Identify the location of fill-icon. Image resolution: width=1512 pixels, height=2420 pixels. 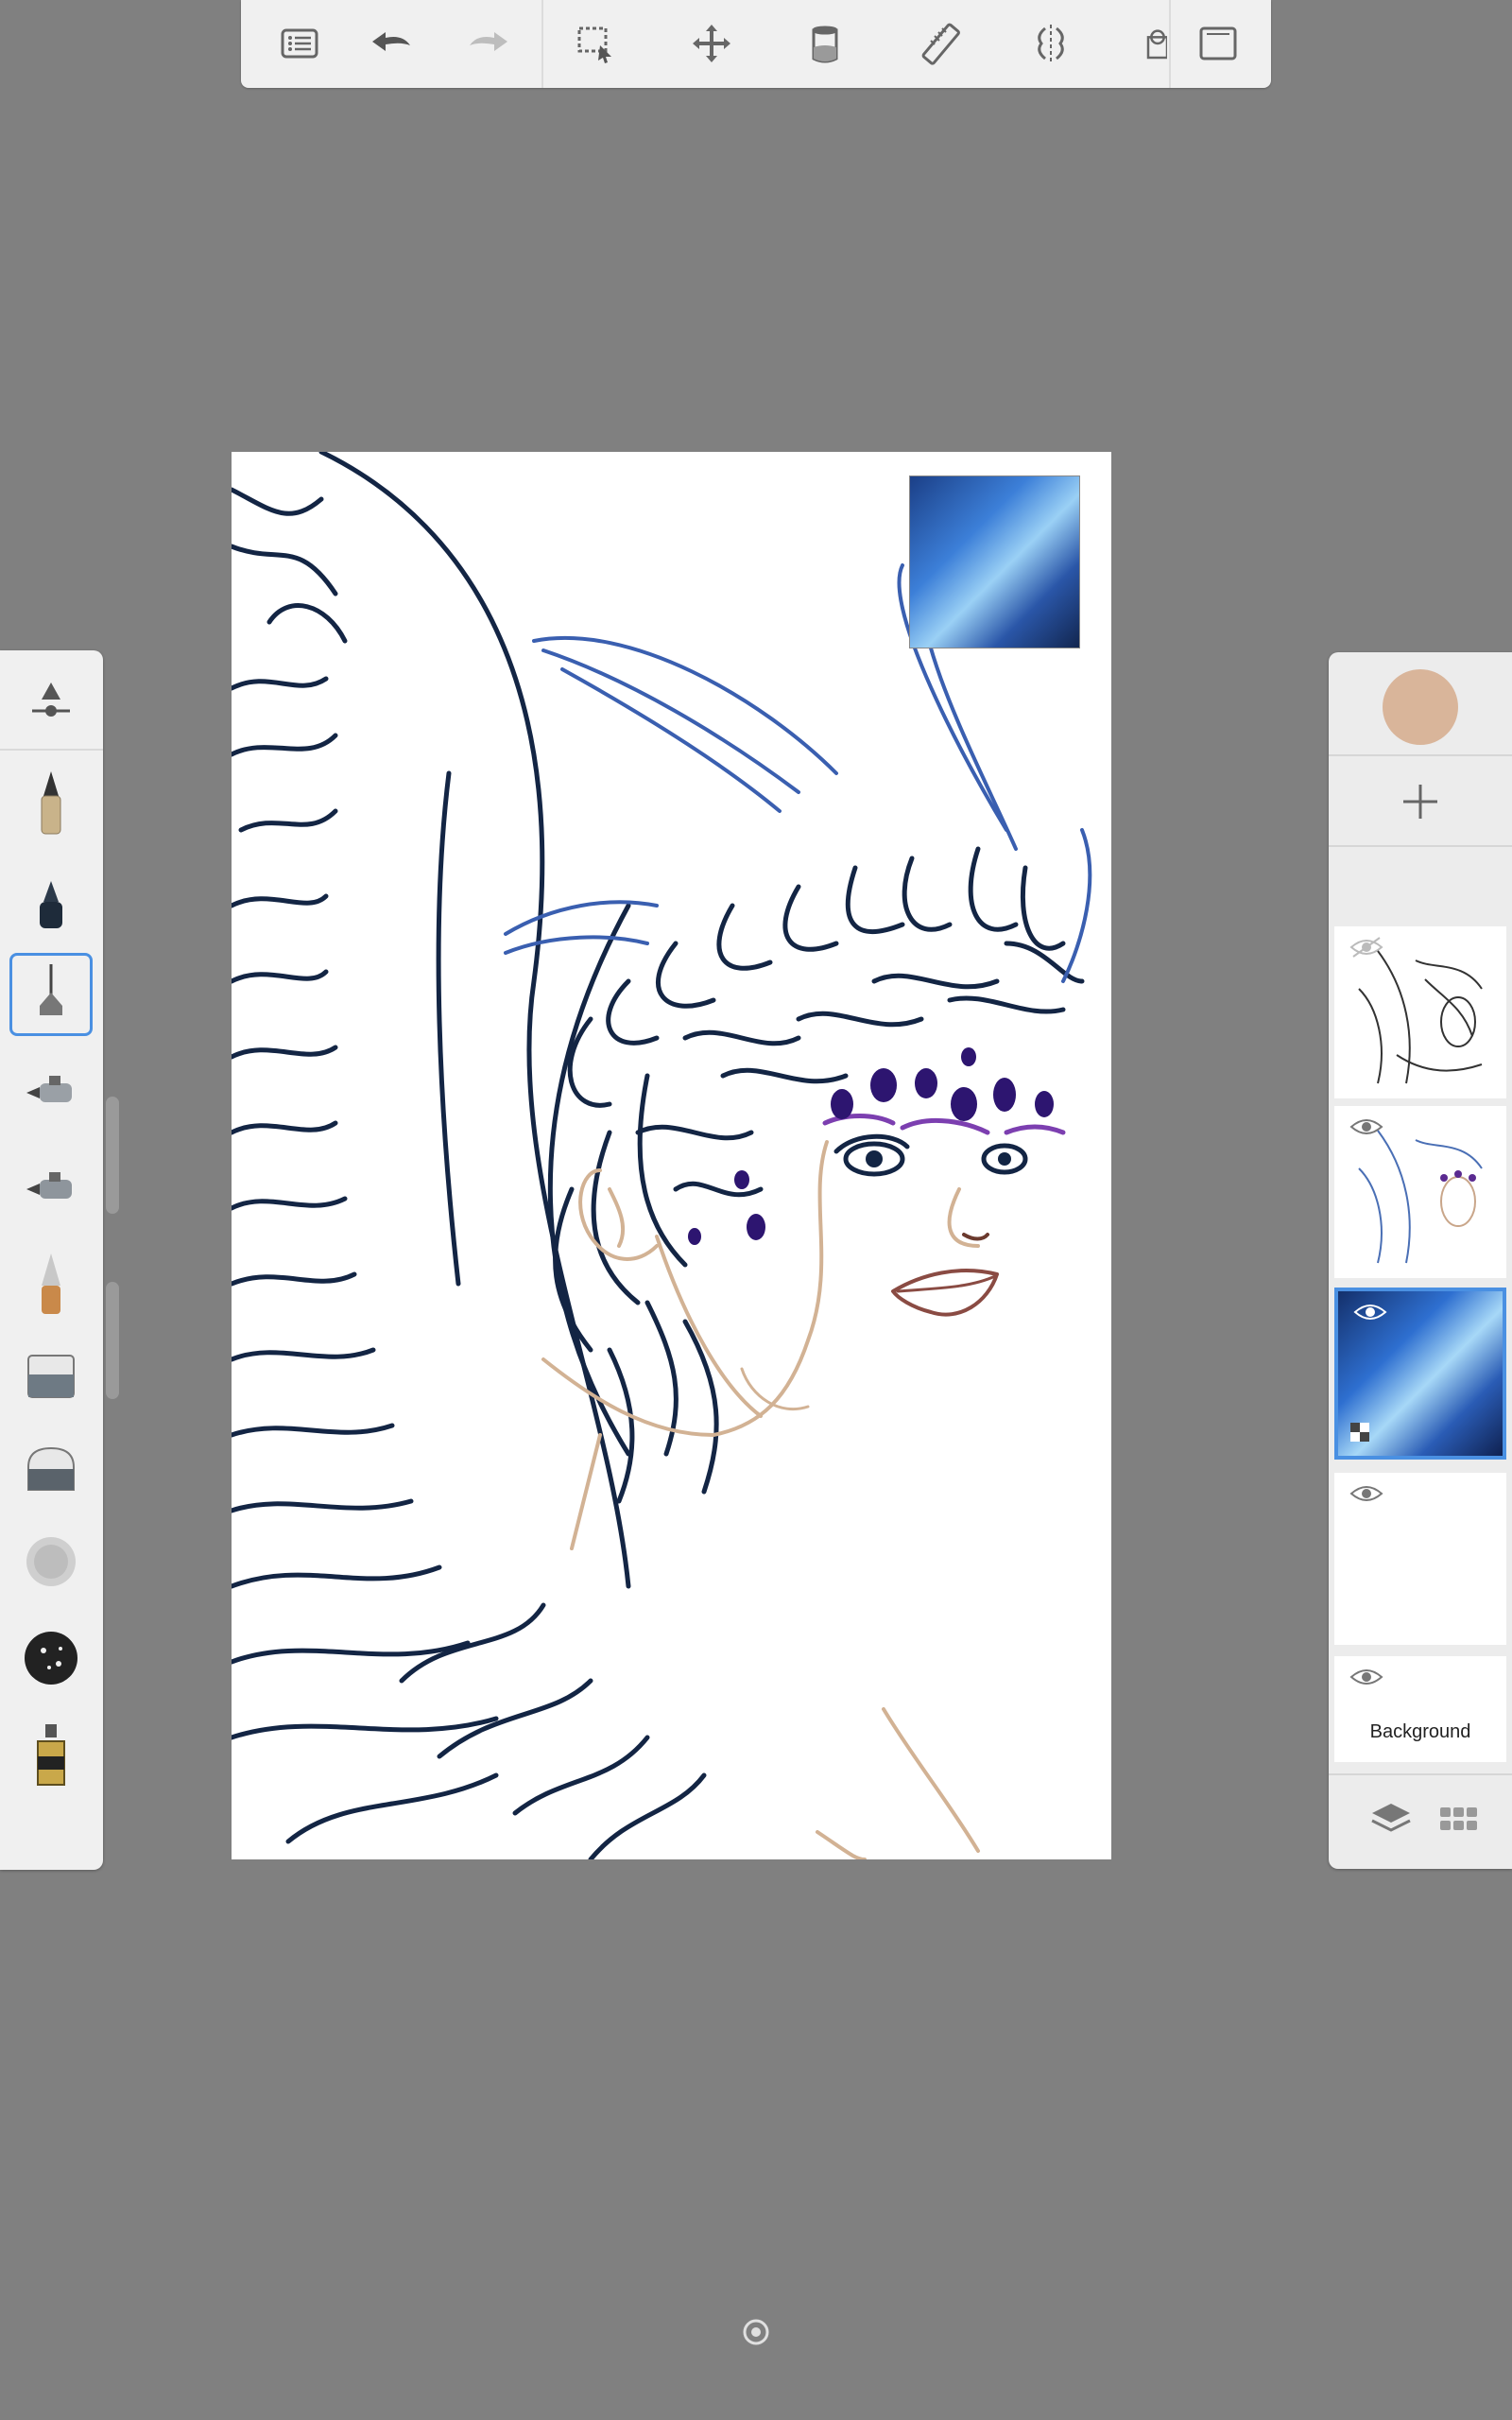
(825, 43).